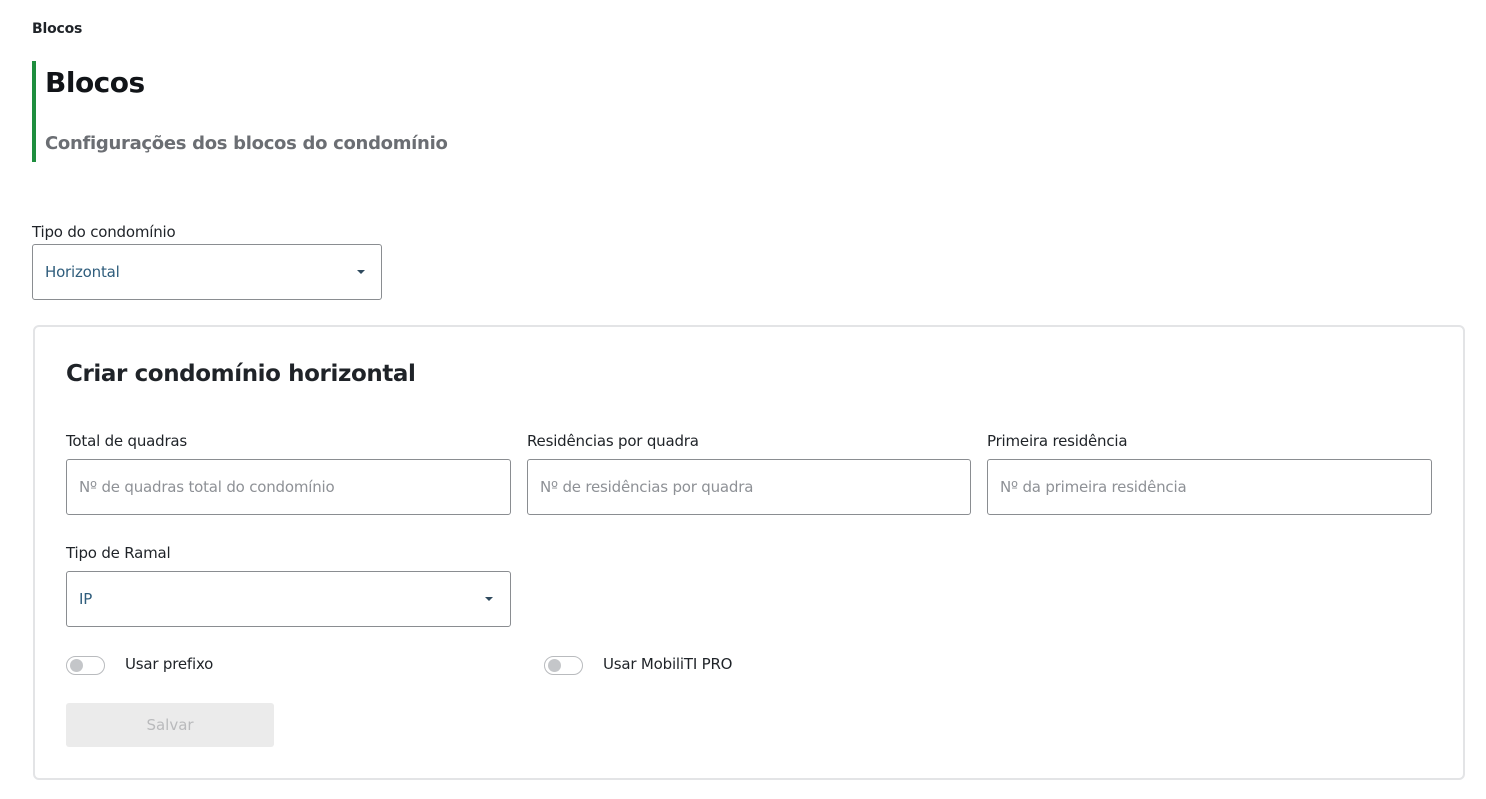 The image size is (1486, 799). Describe the element at coordinates (241, 374) in the screenshot. I see `card-title: Criar condomínio horizontal` at that location.